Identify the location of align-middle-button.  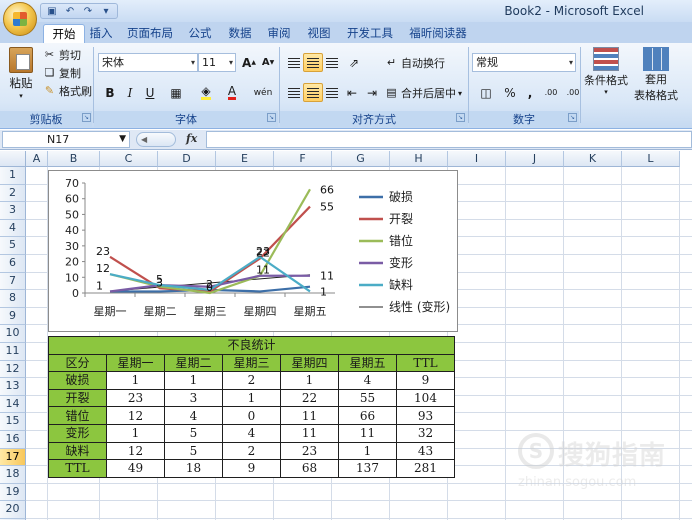
(313, 62).